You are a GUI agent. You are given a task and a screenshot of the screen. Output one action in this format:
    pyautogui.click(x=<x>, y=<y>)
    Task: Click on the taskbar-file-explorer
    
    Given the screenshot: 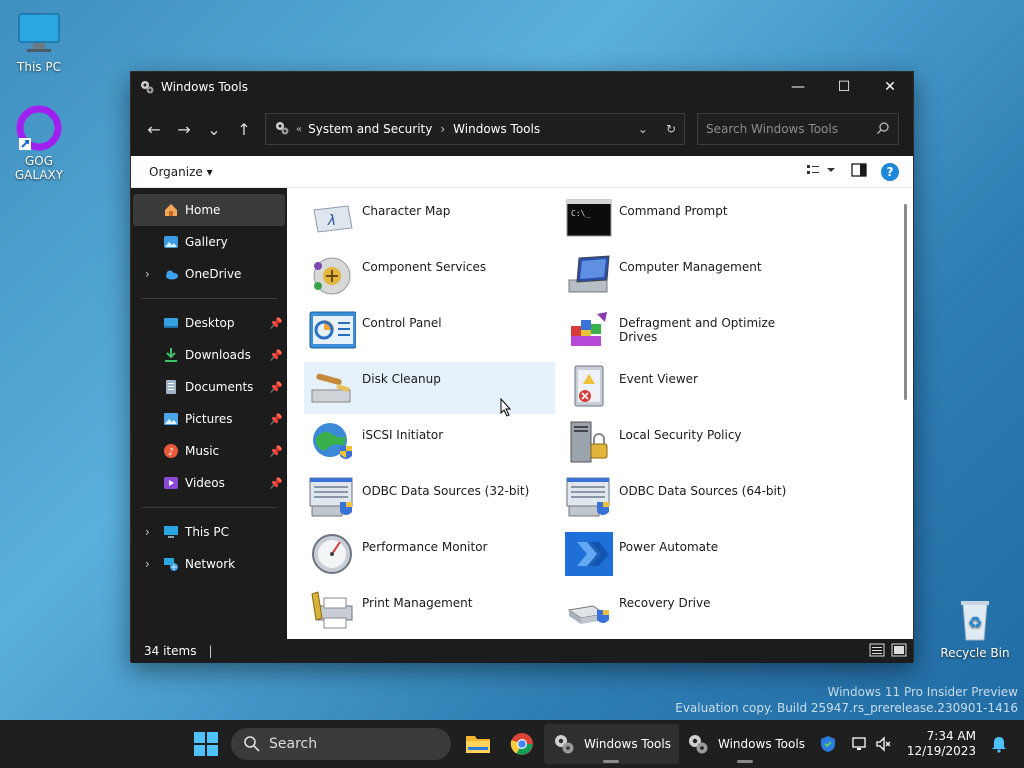 What is the action you would take?
    pyautogui.click(x=478, y=744)
    